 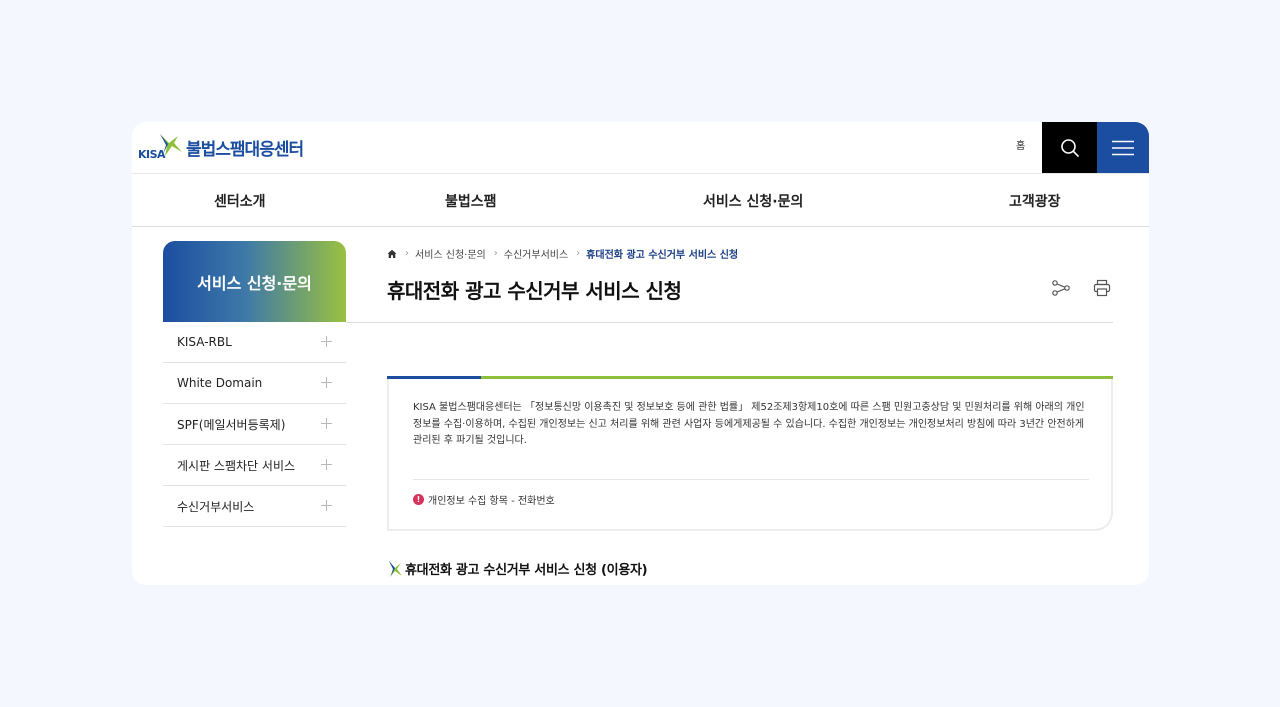 I want to click on kisa-bullet-icon, so click(x=395, y=568).